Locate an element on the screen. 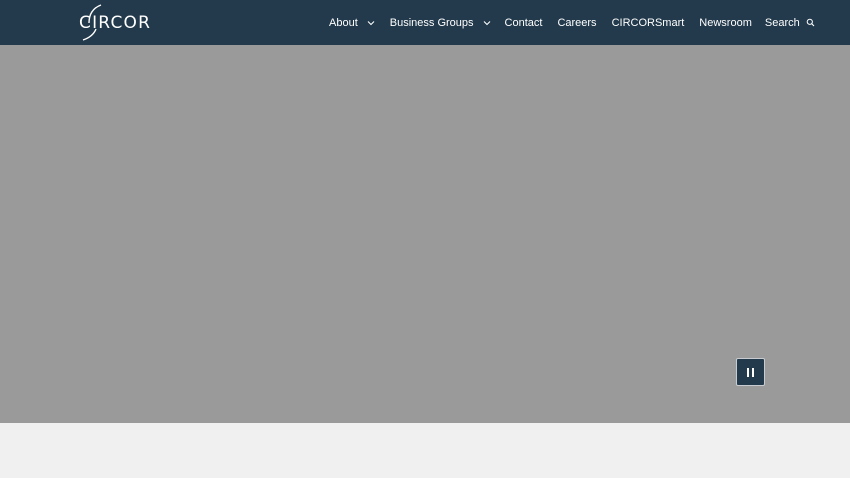 The height and width of the screenshot is (478, 850). search-label: Search is located at coordinates (782, 22).